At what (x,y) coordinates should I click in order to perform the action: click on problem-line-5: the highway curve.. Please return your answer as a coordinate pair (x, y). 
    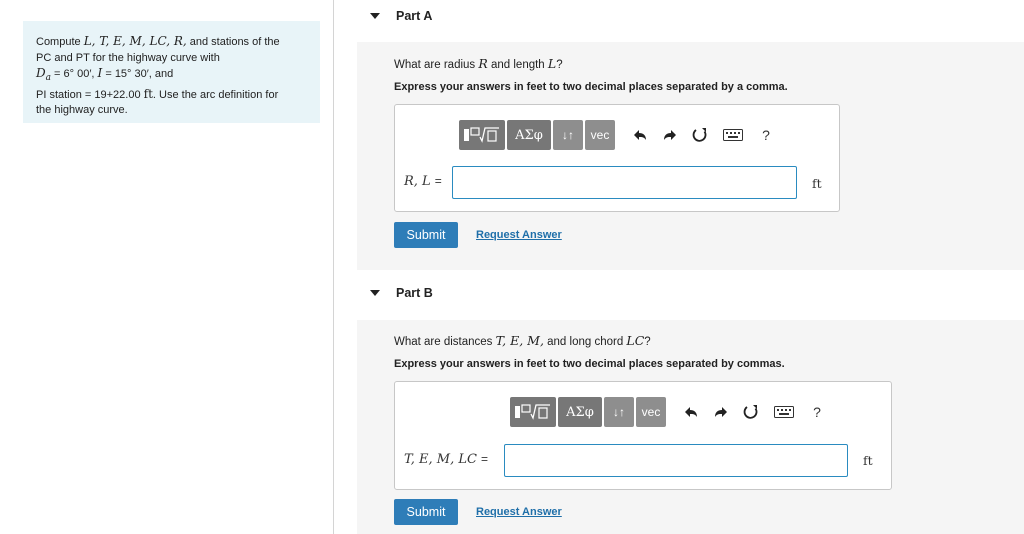
    Looking at the image, I should click on (82, 110).